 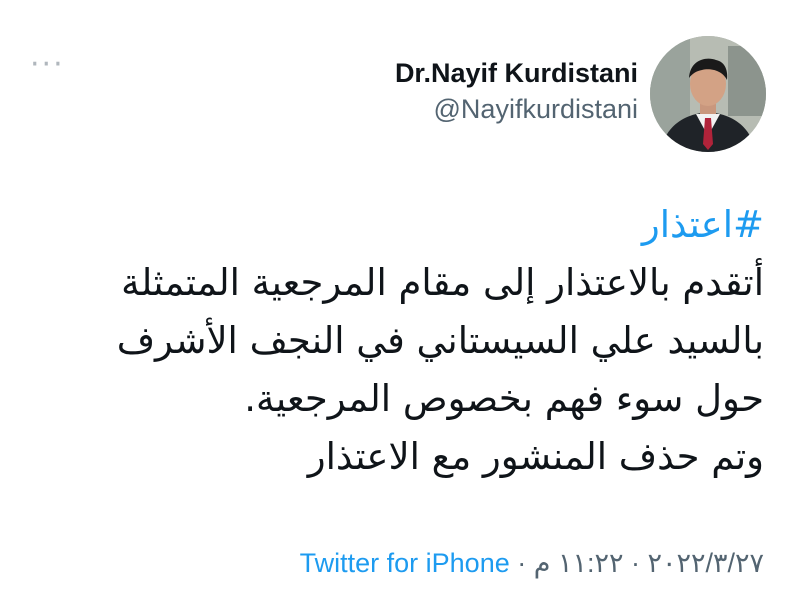 What do you see at coordinates (703, 224) in the screenshot?
I see `hashtag-link: #اعتذار` at bounding box center [703, 224].